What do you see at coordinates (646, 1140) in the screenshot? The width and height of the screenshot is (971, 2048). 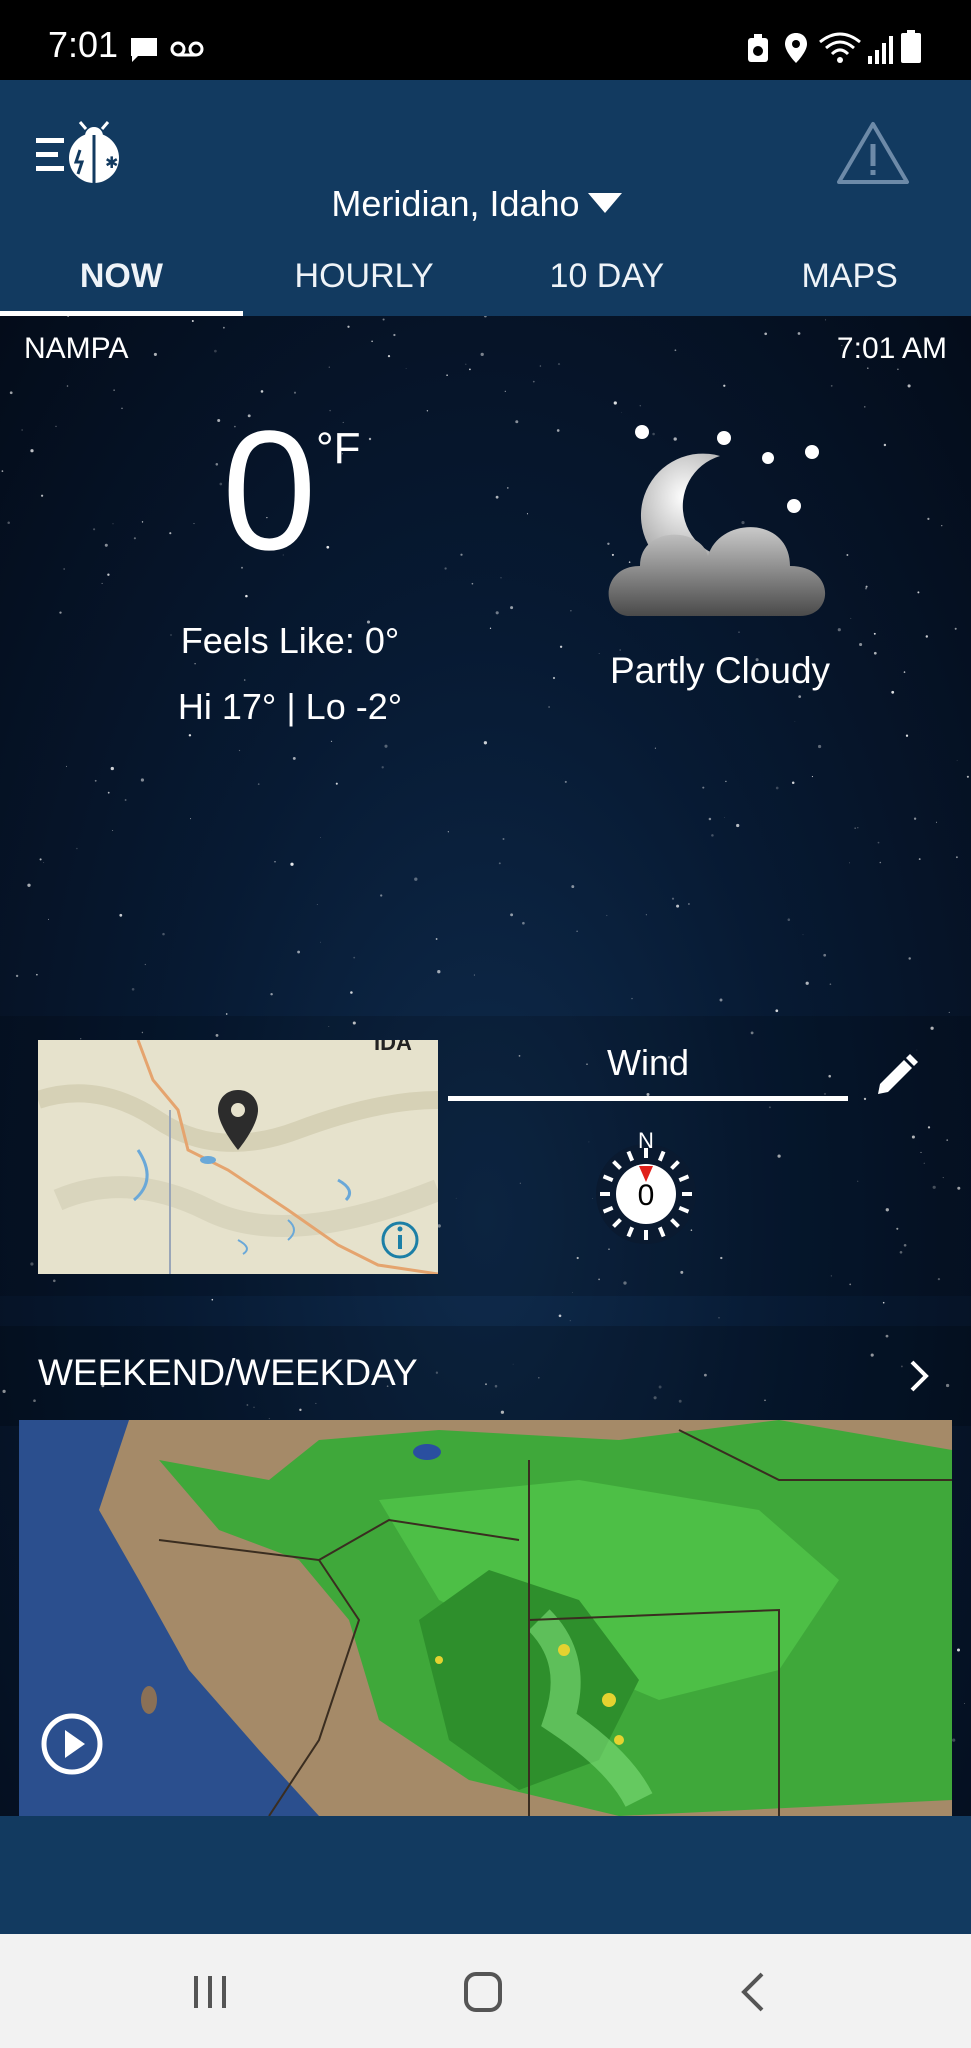 I see `compass-north-label: N` at bounding box center [646, 1140].